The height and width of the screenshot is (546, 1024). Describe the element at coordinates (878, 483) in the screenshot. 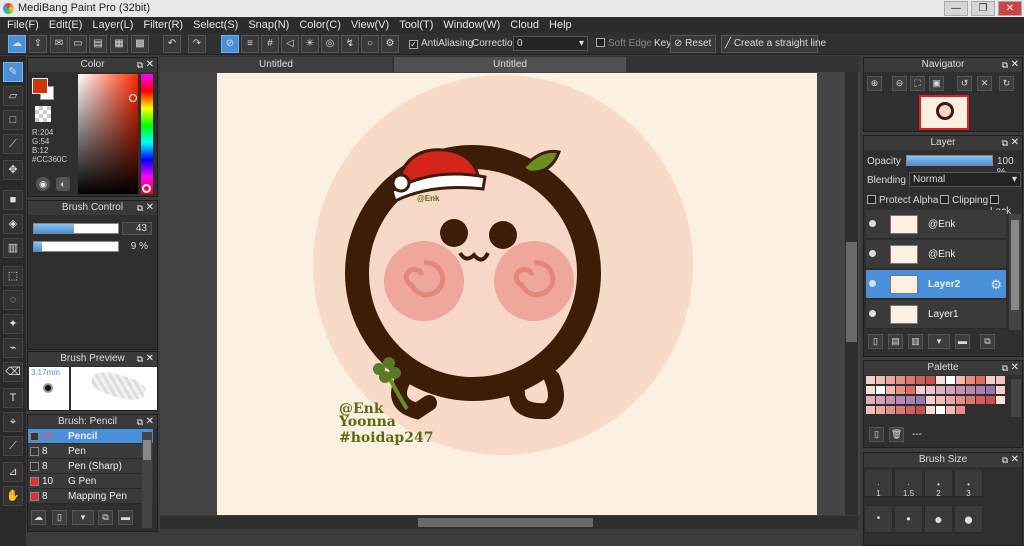

I see `brush-size-preset: · 1` at that location.